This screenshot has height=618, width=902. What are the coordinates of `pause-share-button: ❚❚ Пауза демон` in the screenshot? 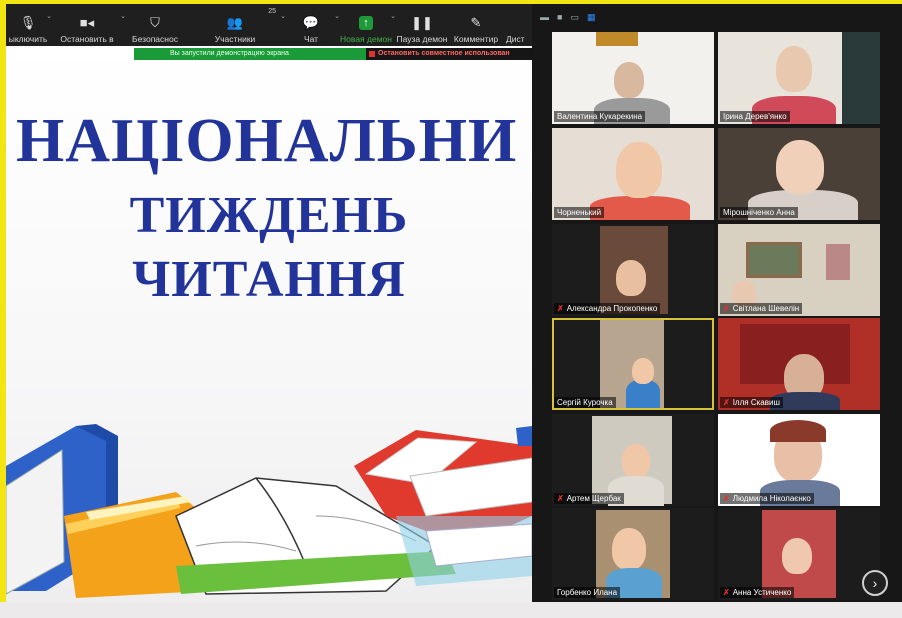 It's located at (422, 24).